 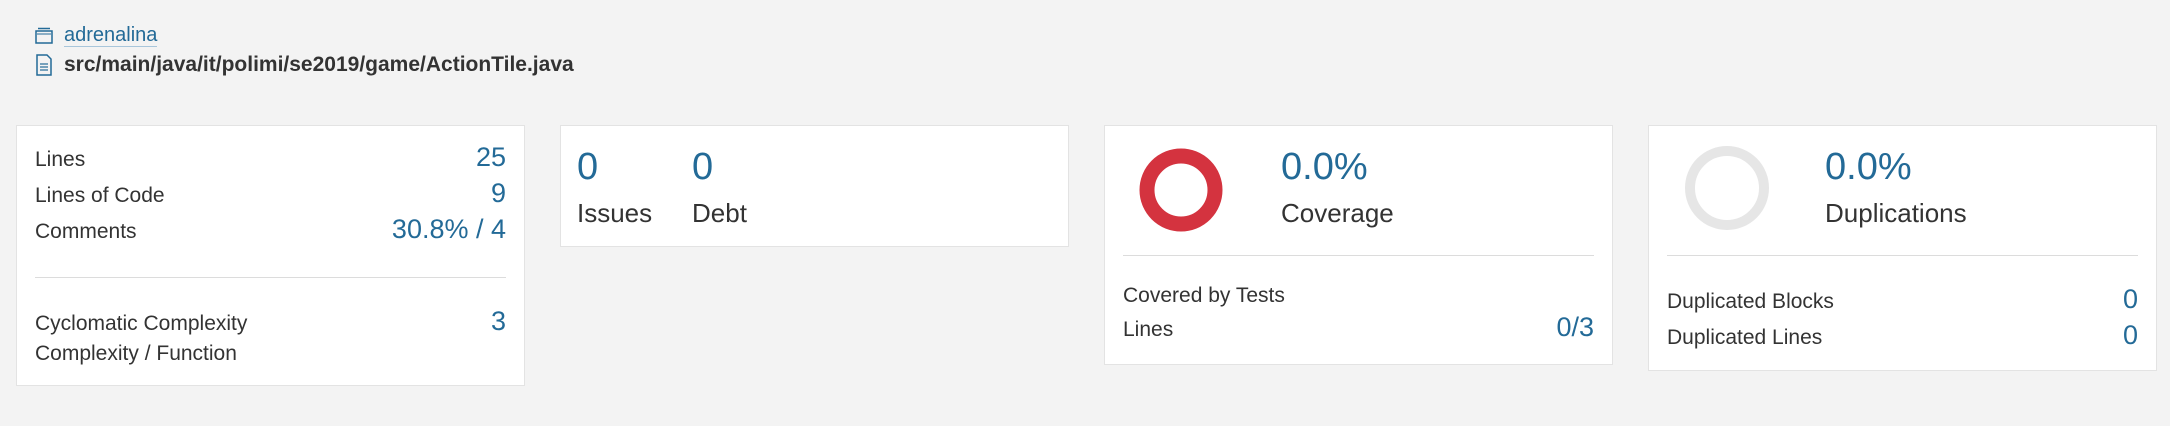 What do you see at coordinates (449, 229) in the screenshot?
I see `comments-value: 30.8% / 4` at bounding box center [449, 229].